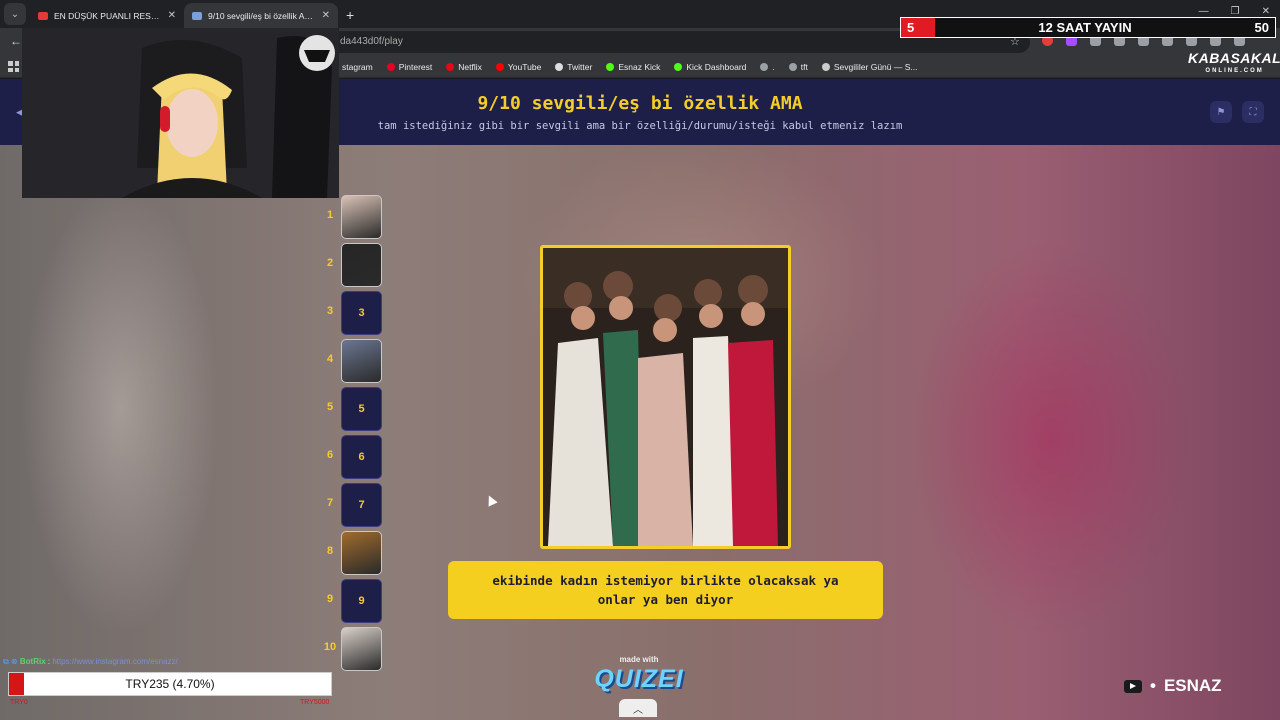 This screenshot has height=720, width=1280. I want to click on browser-tab-quiz: 9/10 sevgili/eş bi özellik AMA ✕, so click(261, 15).